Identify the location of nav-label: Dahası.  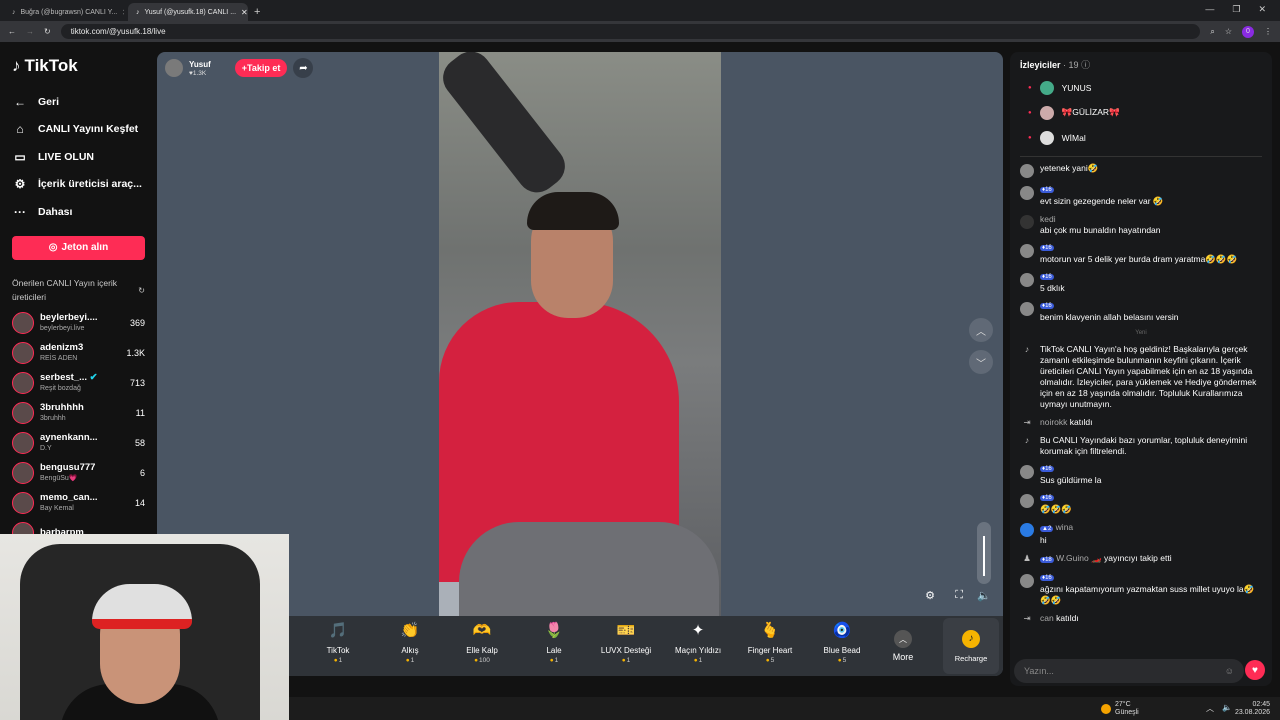
(55, 211).